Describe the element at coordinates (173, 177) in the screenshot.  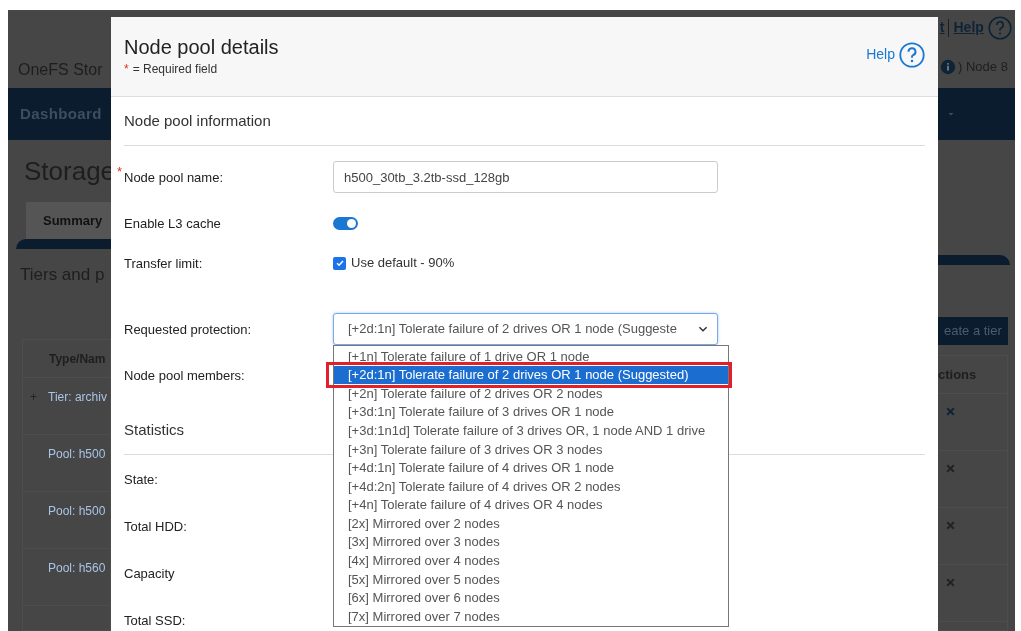
I see `field-label: Node pool name:` at that location.